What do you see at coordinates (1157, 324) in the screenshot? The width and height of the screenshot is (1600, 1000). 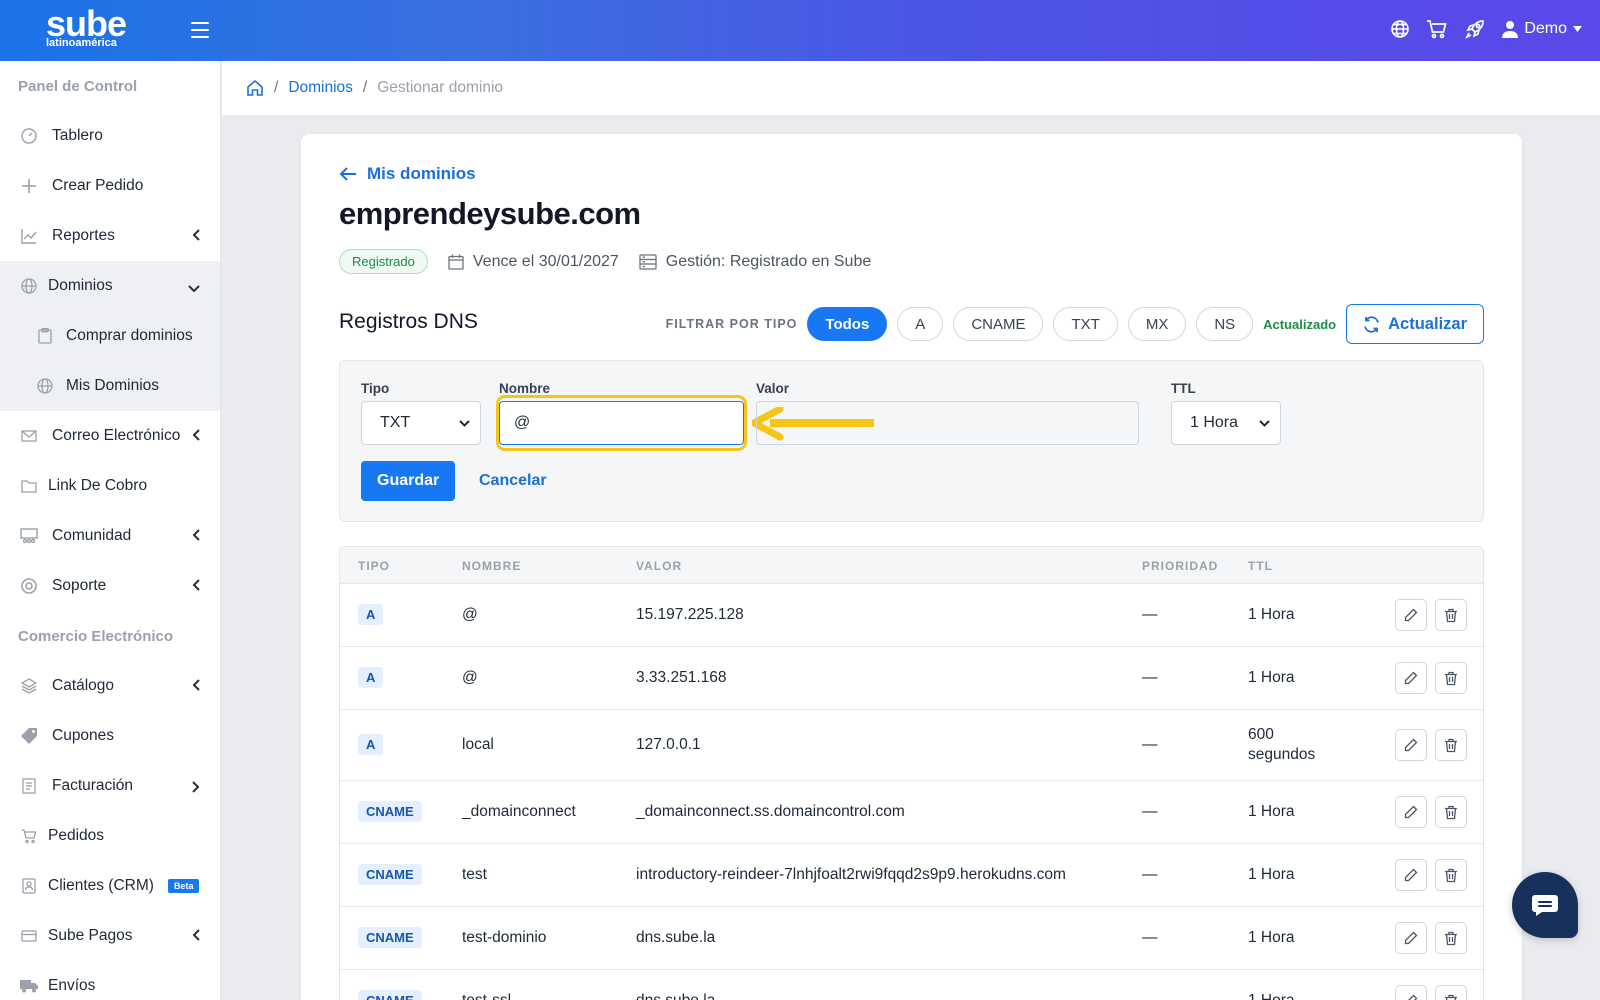 I see `filter-mx: MX` at bounding box center [1157, 324].